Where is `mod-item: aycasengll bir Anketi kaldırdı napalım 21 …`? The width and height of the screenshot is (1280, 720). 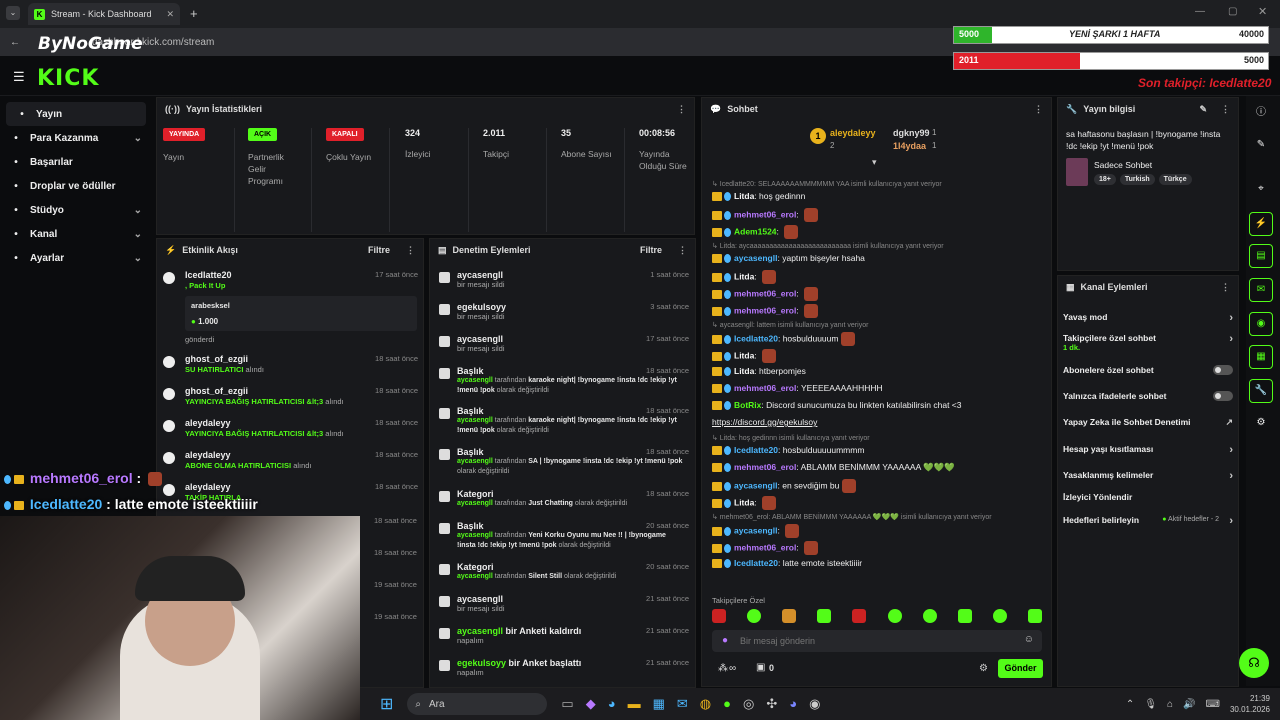 mod-item: aycasengll bir Anketi kaldırdı napalım 21 … is located at coordinates (563, 635).